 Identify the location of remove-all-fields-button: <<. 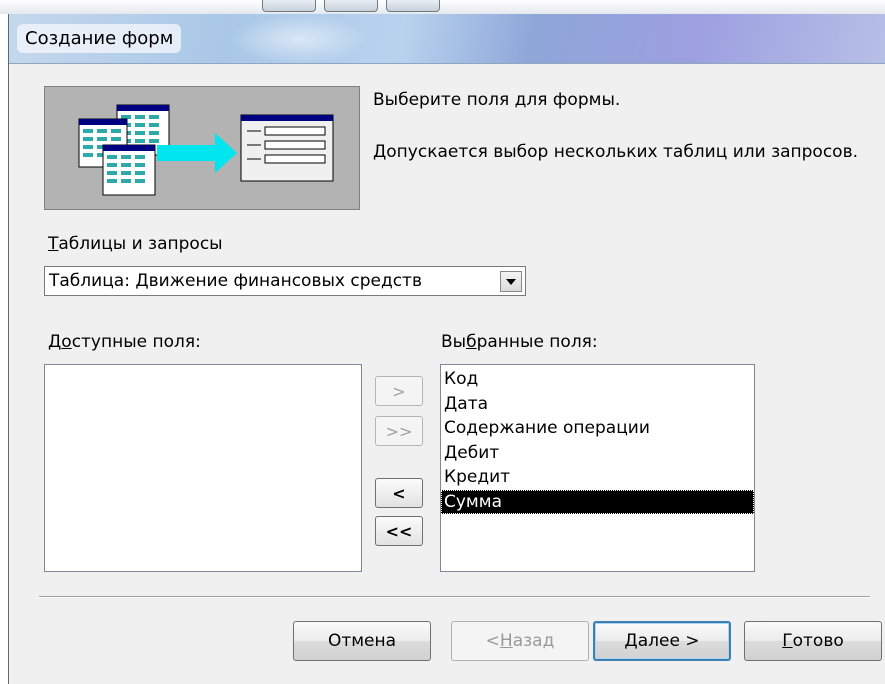
(399, 531).